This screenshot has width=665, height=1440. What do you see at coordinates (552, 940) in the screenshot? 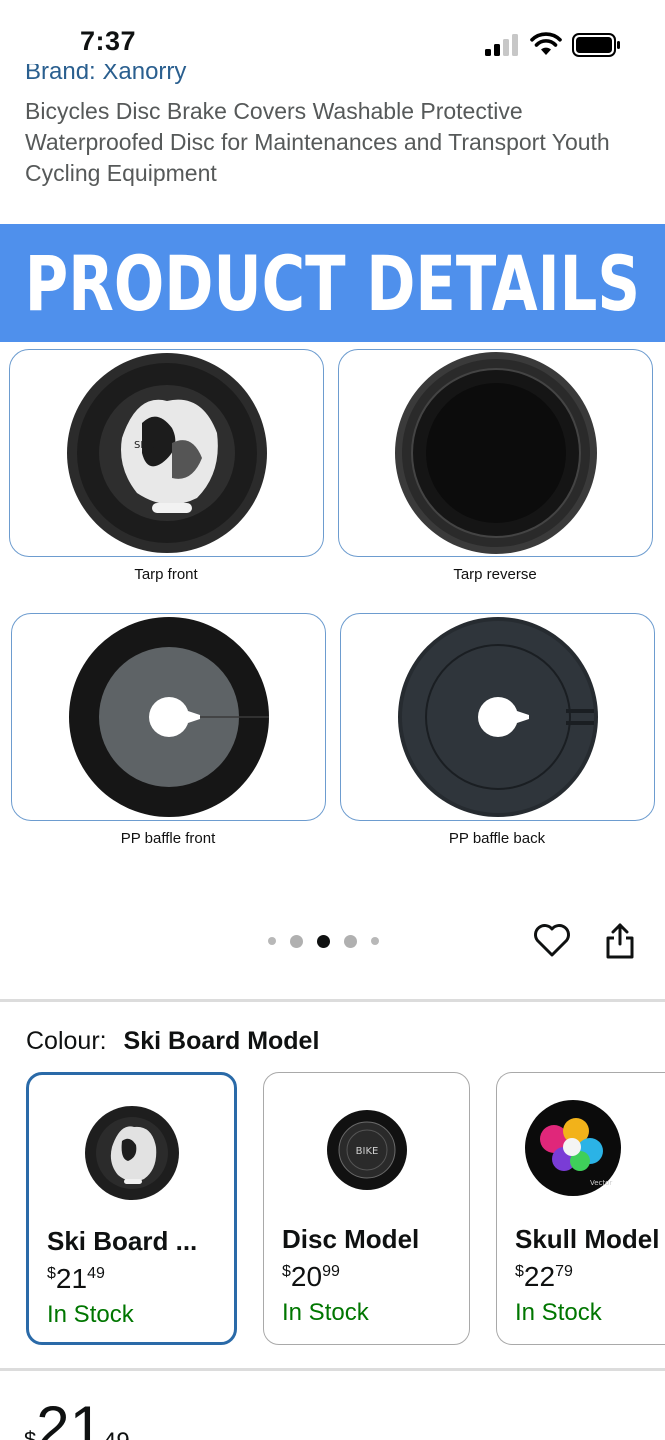
I see `heart-icon` at bounding box center [552, 940].